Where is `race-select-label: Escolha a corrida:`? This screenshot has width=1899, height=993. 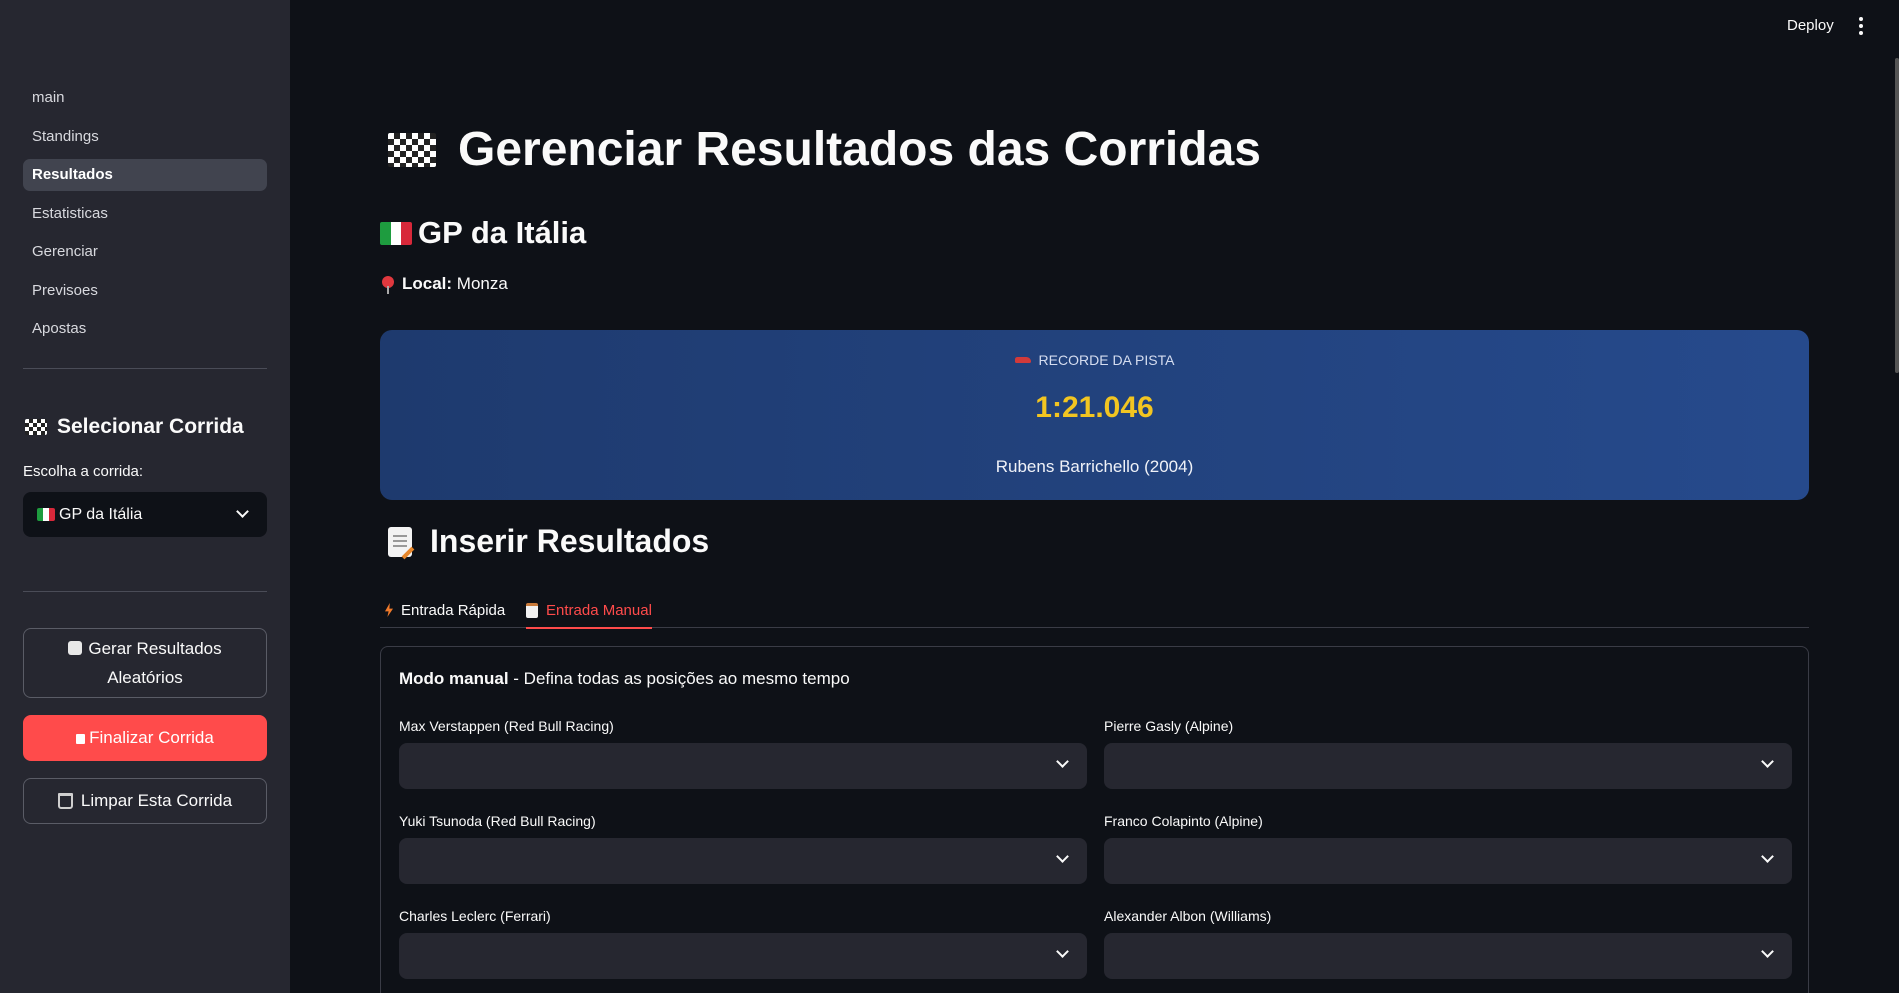
race-select-label: Escolha a corrida: is located at coordinates (83, 471).